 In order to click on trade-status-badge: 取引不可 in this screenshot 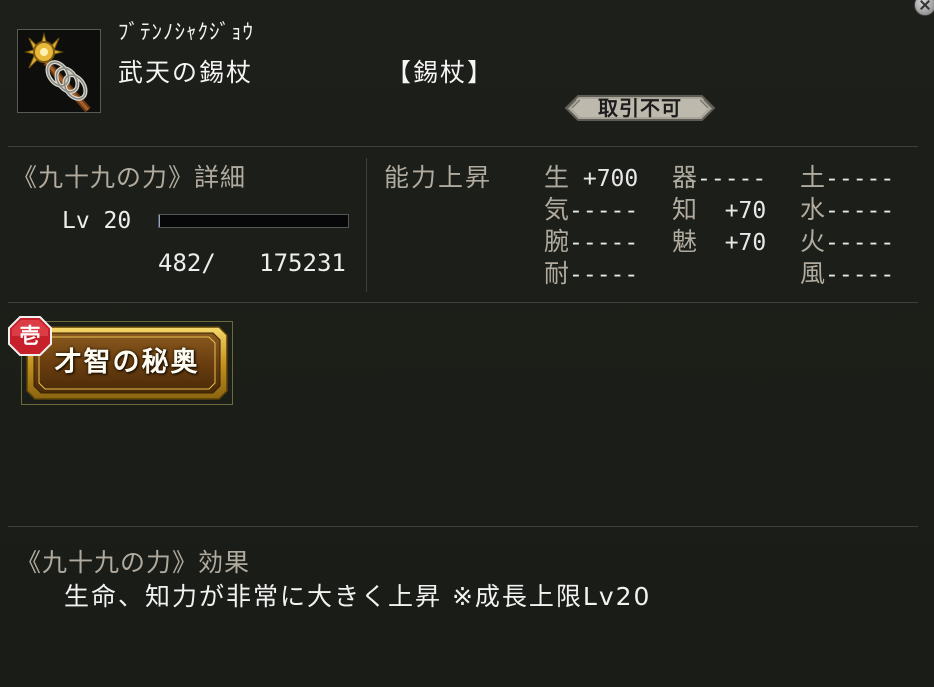, I will do `click(640, 108)`.